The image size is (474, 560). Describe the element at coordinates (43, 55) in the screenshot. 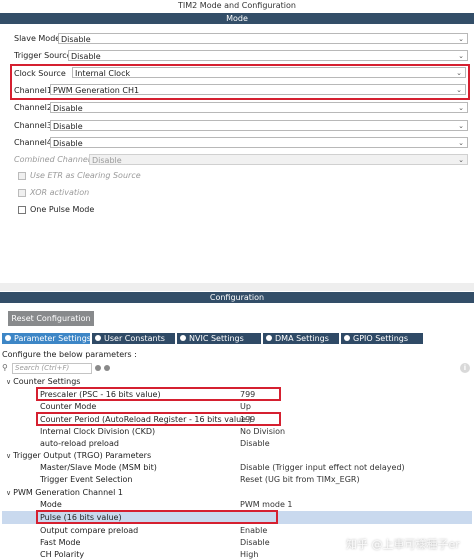

I see `trigger-source-label: Trigger Source` at that location.